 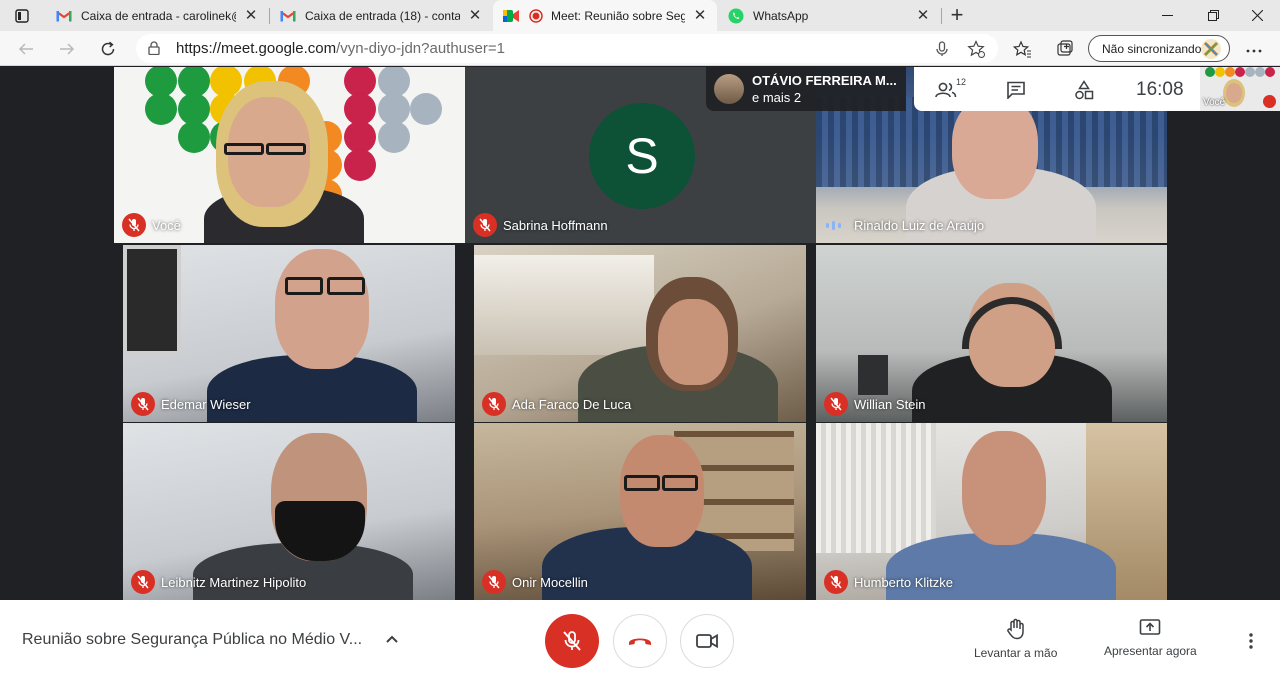 What do you see at coordinates (289, 511) in the screenshot?
I see `participant-tile-leibnitz: Leibnitz Martinez Hipolito` at bounding box center [289, 511].